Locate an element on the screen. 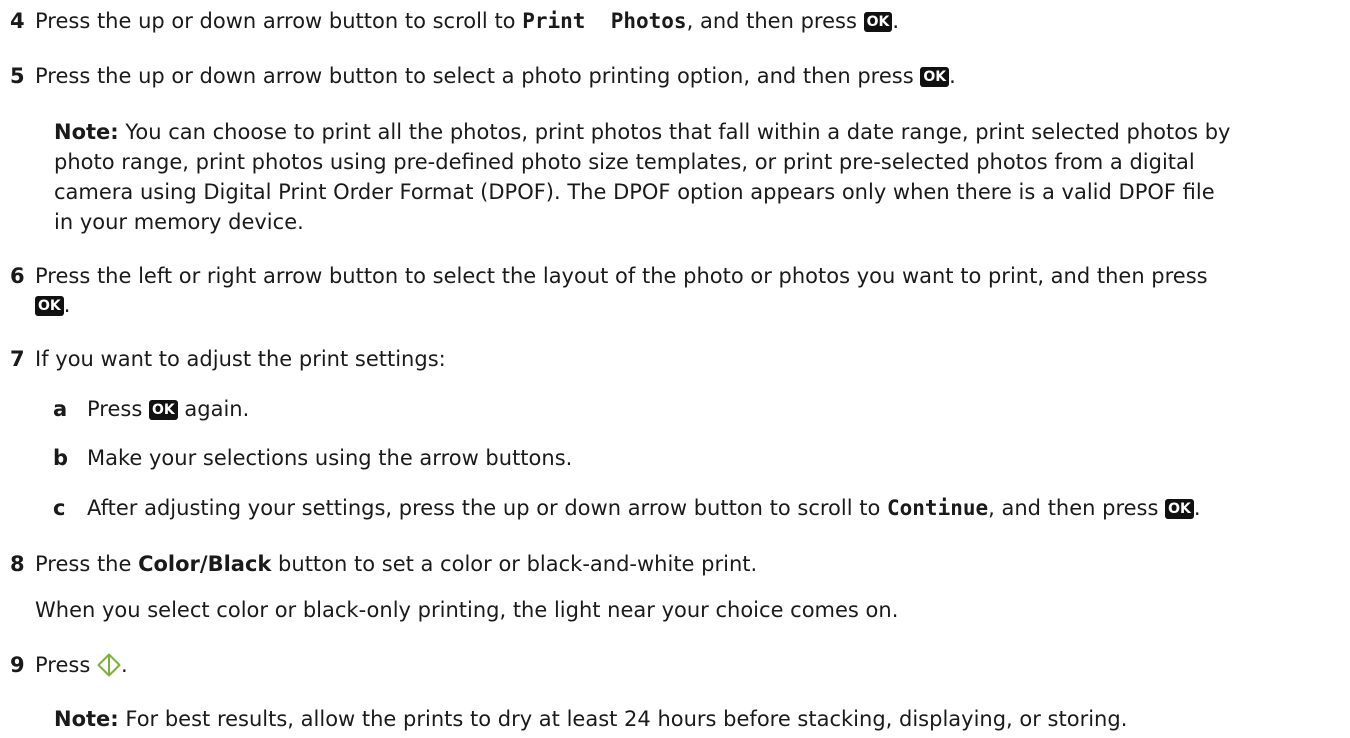 The height and width of the screenshot is (738, 1350). step-6-line-2: OK. is located at coordinates (52, 305).